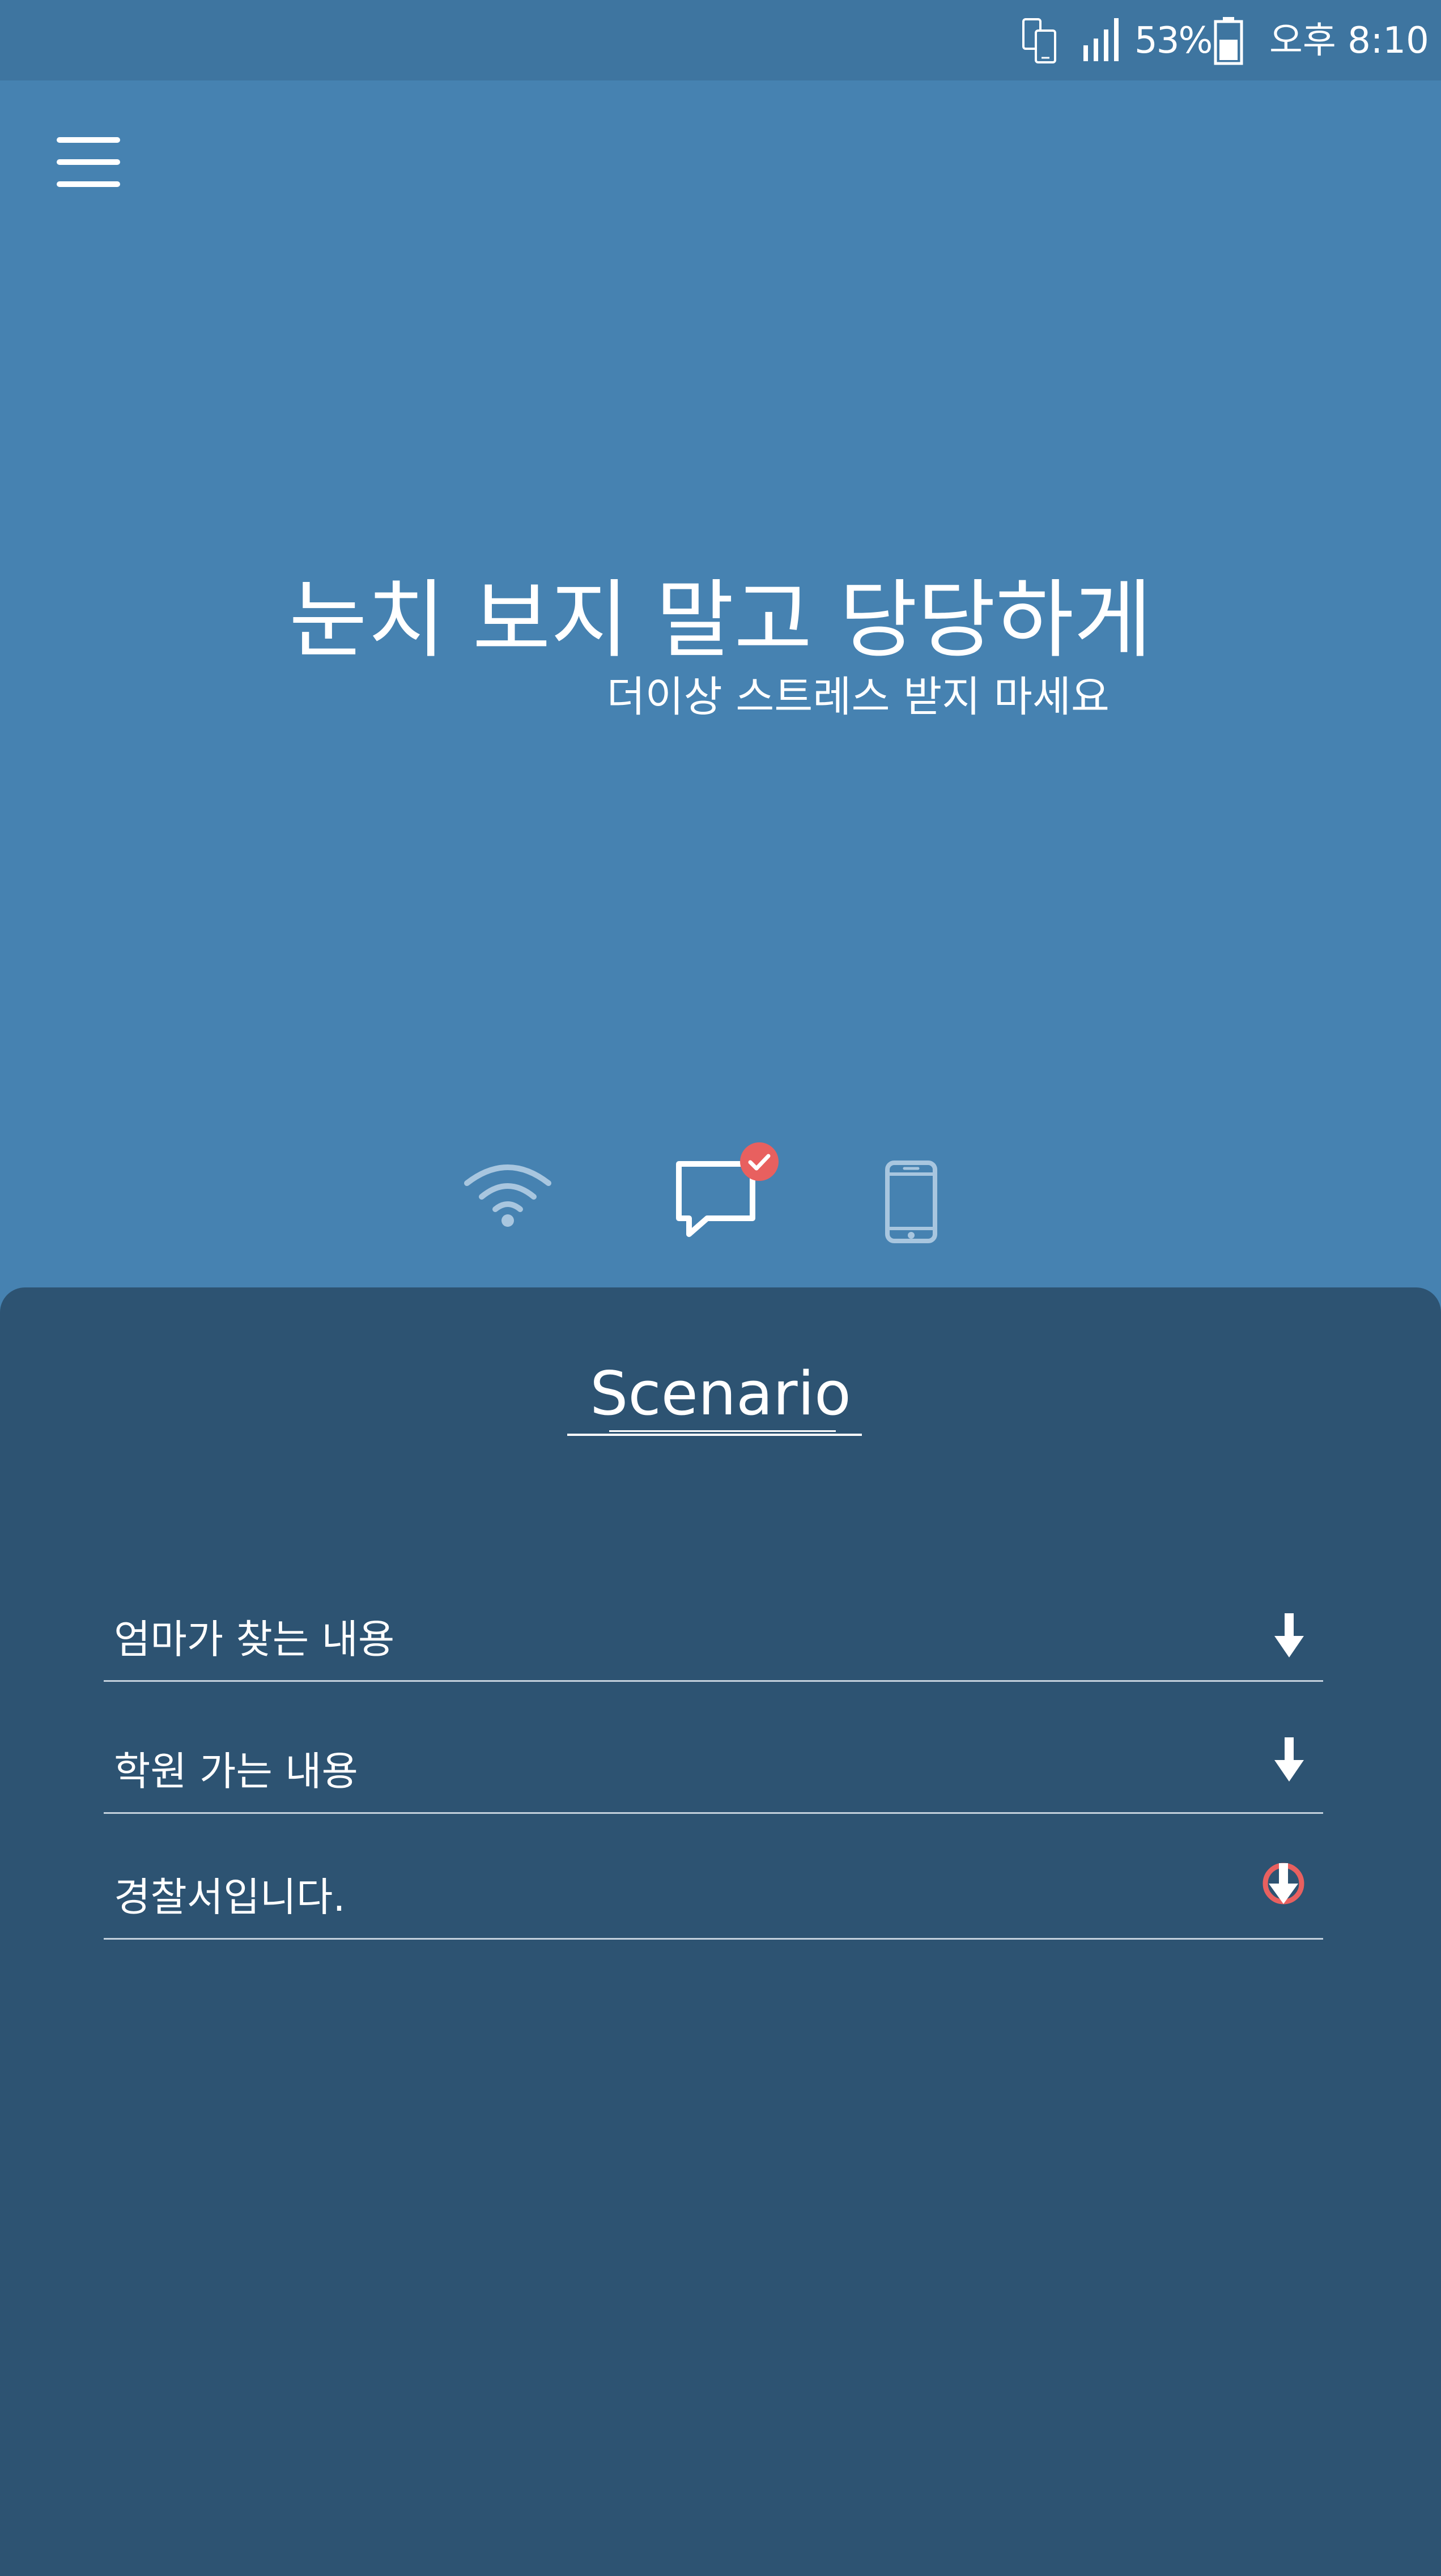 This screenshot has height=2576, width=1441. I want to click on selected-badge, so click(759, 1161).